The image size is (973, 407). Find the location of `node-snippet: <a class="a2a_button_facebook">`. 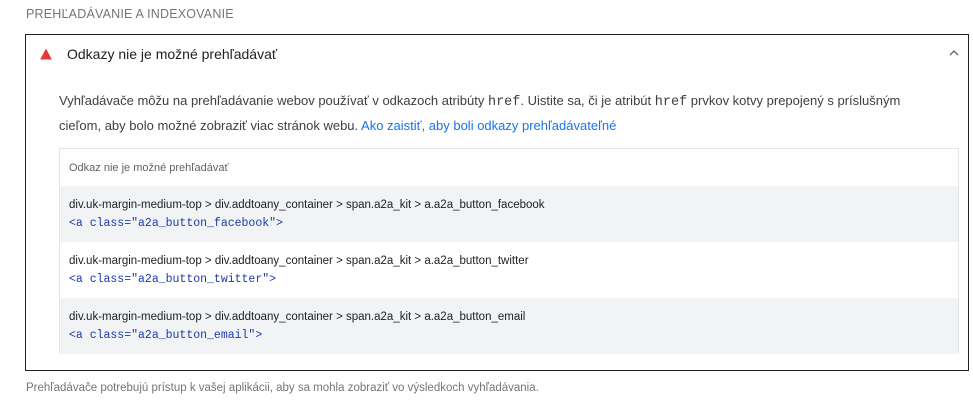

node-snippet: <a class="a2a_button_facebook"> is located at coordinates (176, 223).